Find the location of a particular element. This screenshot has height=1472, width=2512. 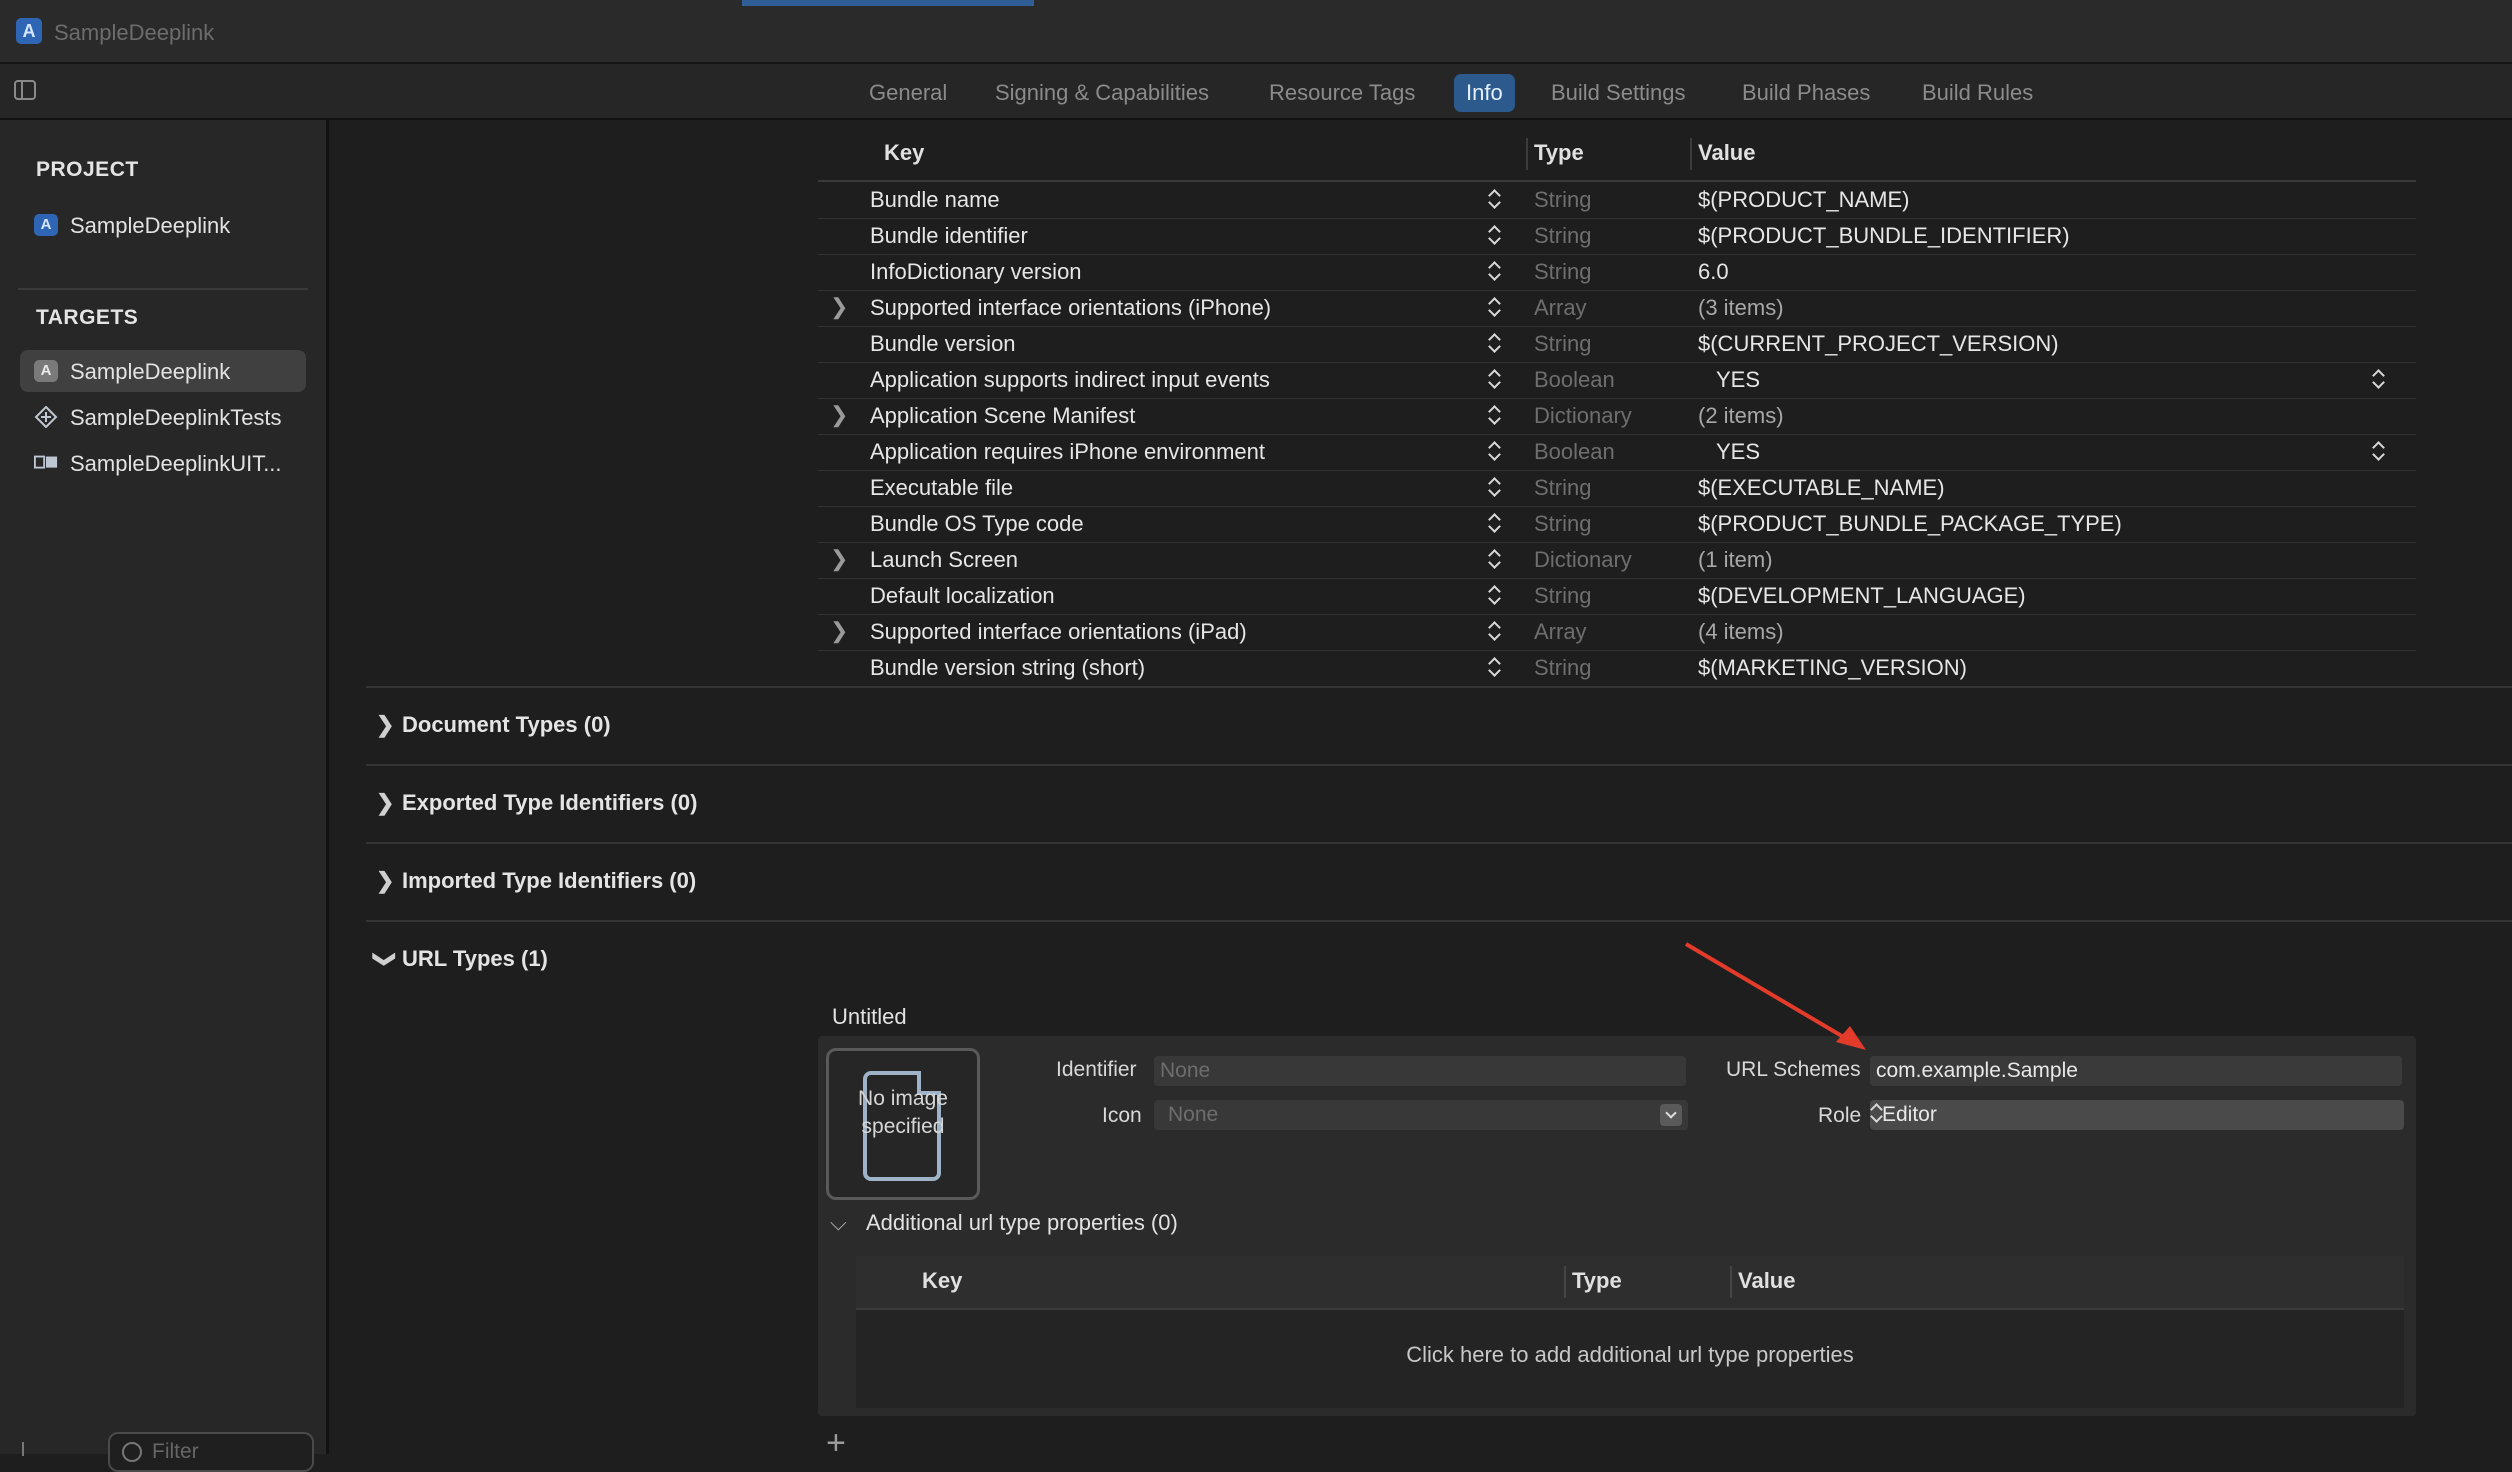

additional-properties-title: Additional url type properties (0) is located at coordinates (1022, 1222).